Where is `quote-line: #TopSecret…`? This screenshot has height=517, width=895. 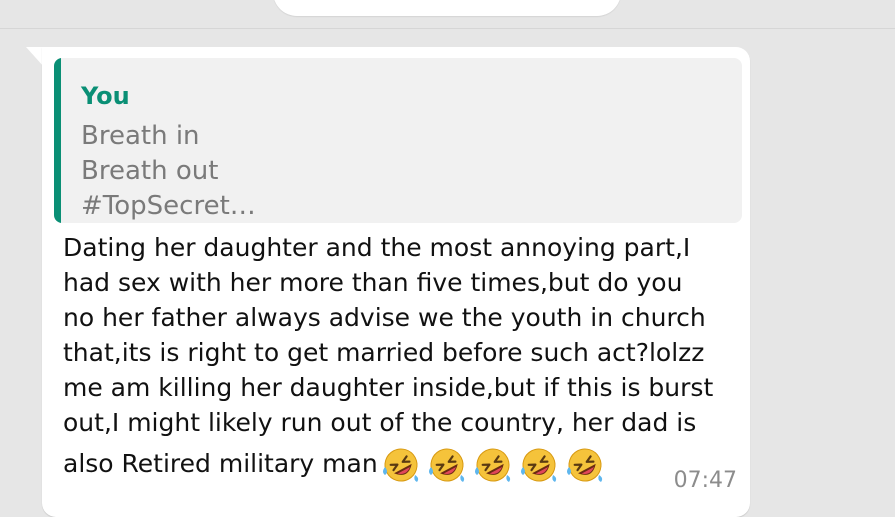
quote-line: #TopSecret… is located at coordinates (168, 206).